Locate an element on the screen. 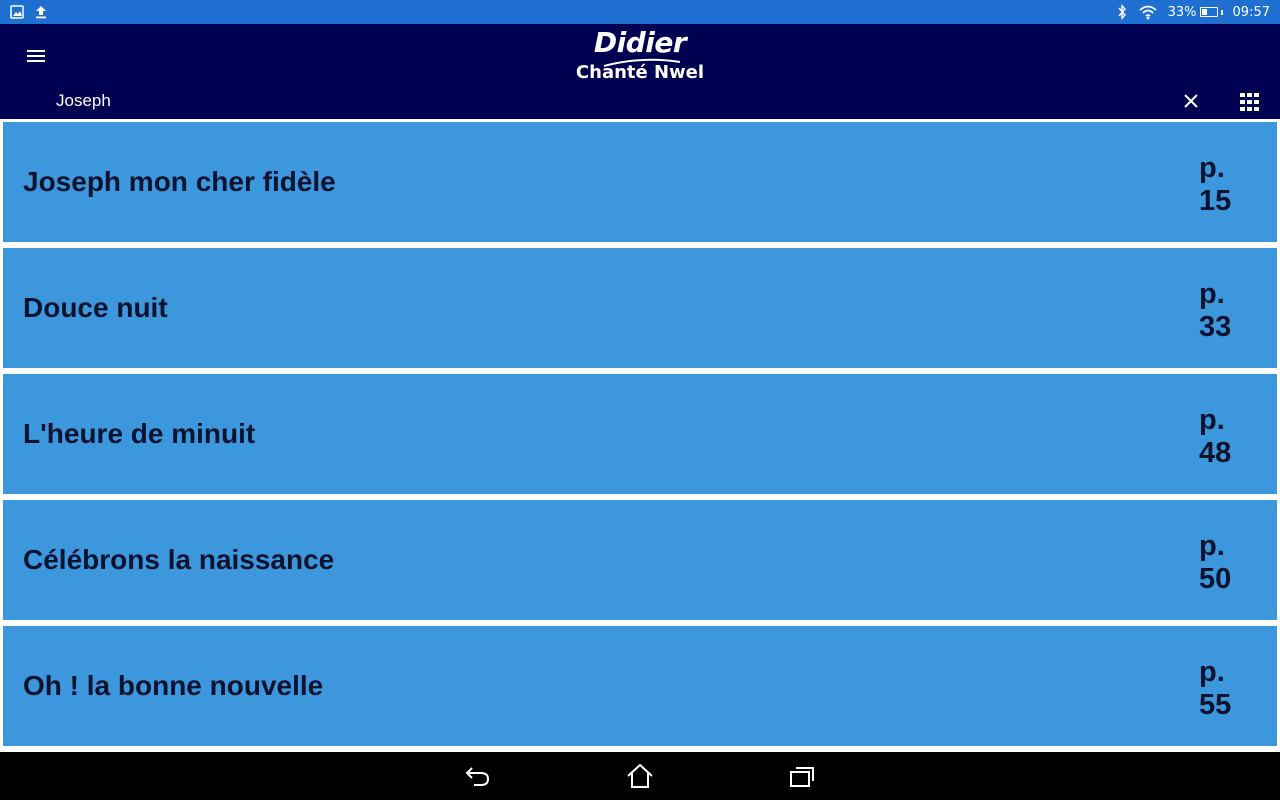 The width and height of the screenshot is (1280, 800). clear-search-button is located at coordinates (1191, 101).